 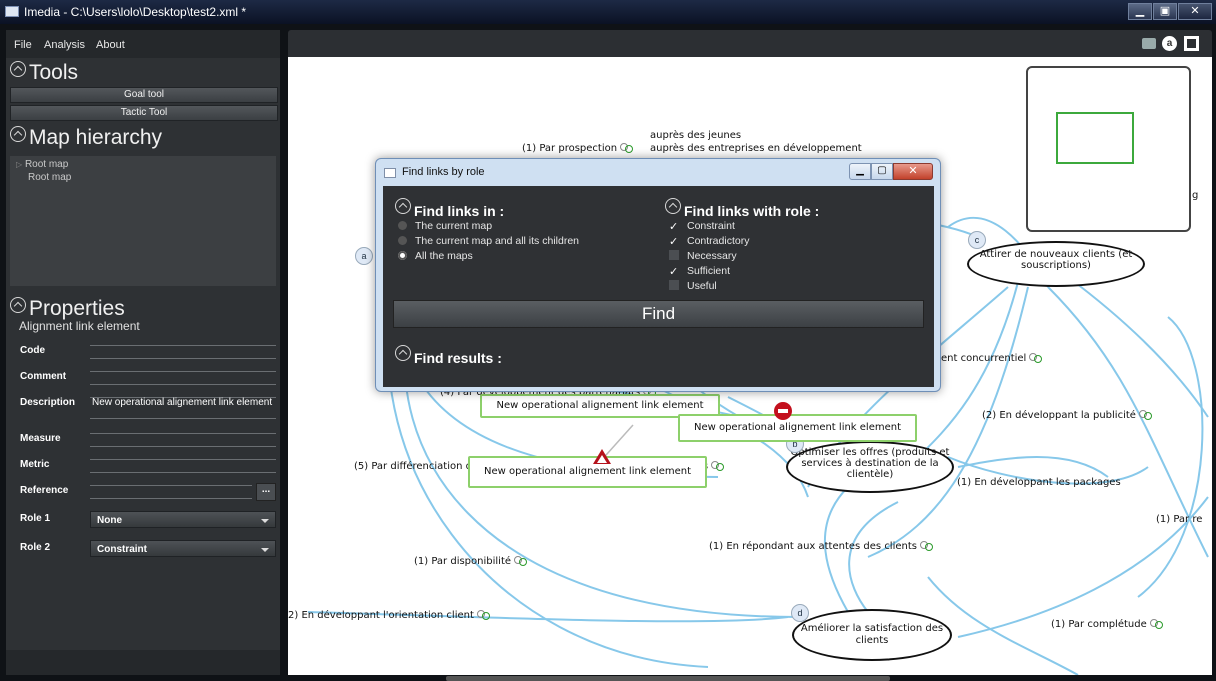 I want to click on radio-selected-icon, so click(x=402, y=255).